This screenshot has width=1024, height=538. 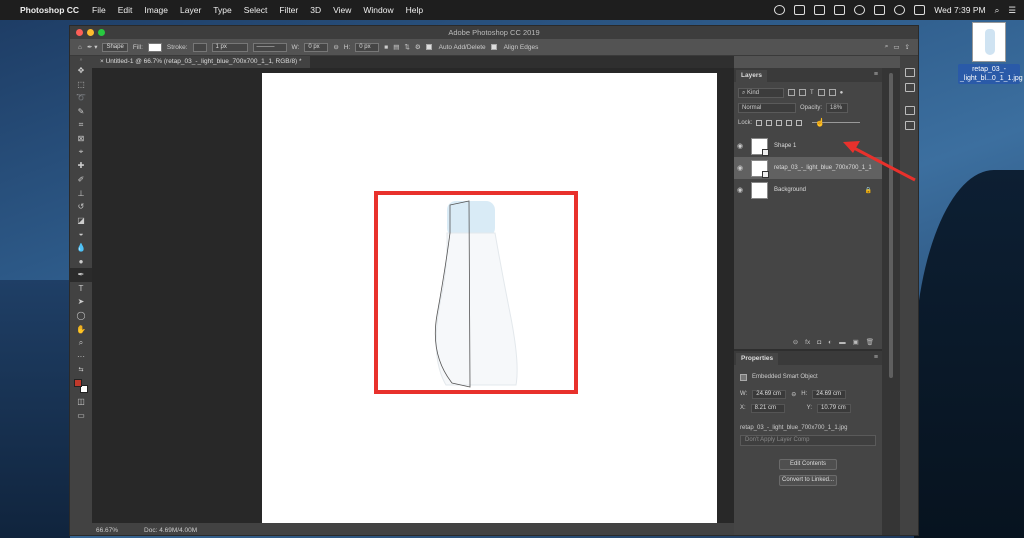 What do you see at coordinates (81, 302) in the screenshot?
I see `path-selection-tool-icon: ➤` at bounding box center [81, 302].